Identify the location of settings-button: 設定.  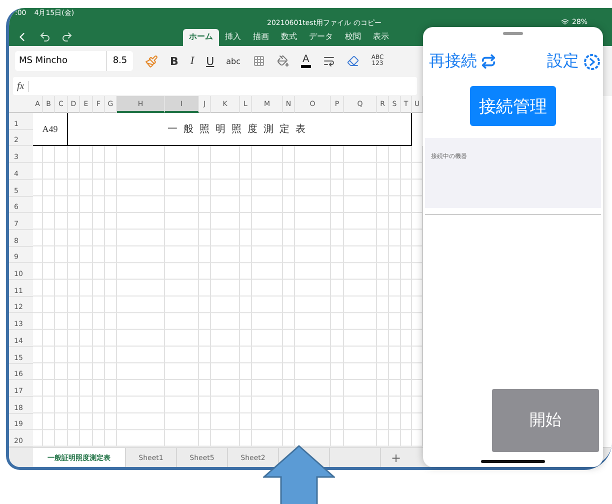
(574, 61).